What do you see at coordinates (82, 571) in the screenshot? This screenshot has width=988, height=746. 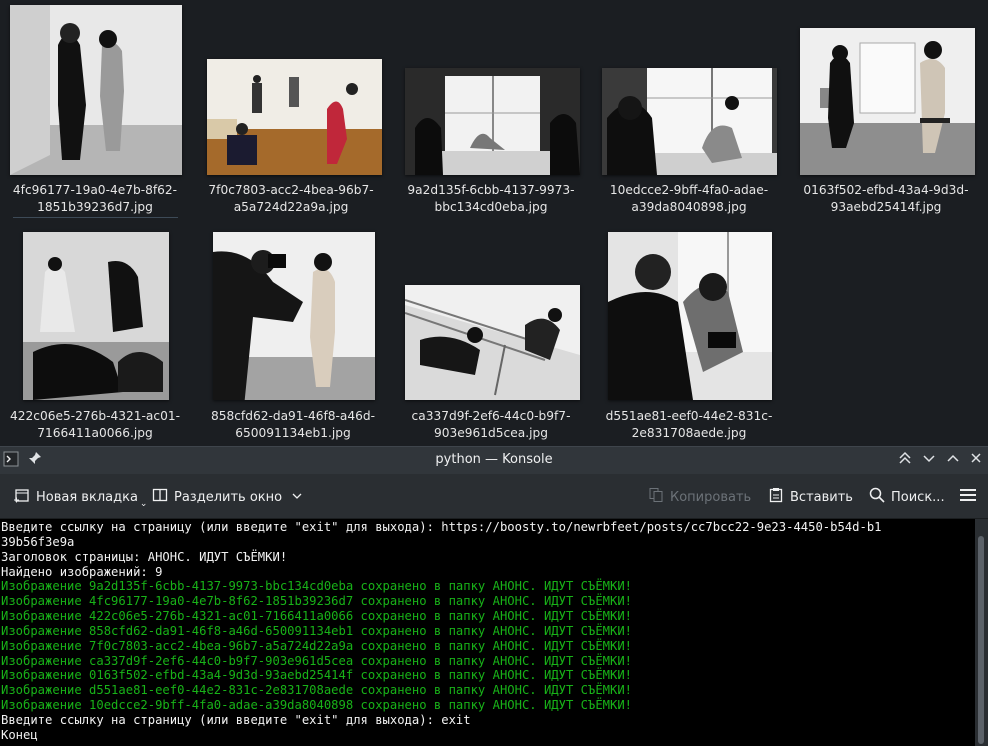 I see `terminal-line: Найдено изображений: 9` at bounding box center [82, 571].